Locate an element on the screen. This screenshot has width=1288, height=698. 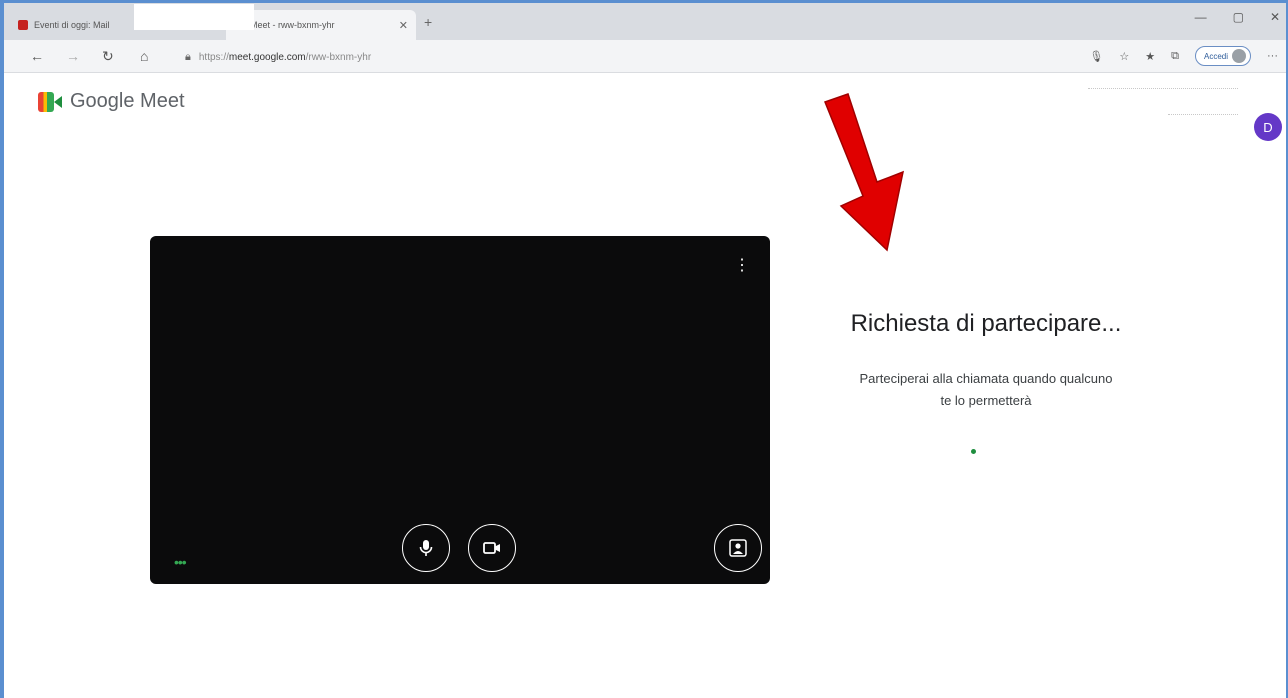
camera-icon is located at coordinates (491, 548).